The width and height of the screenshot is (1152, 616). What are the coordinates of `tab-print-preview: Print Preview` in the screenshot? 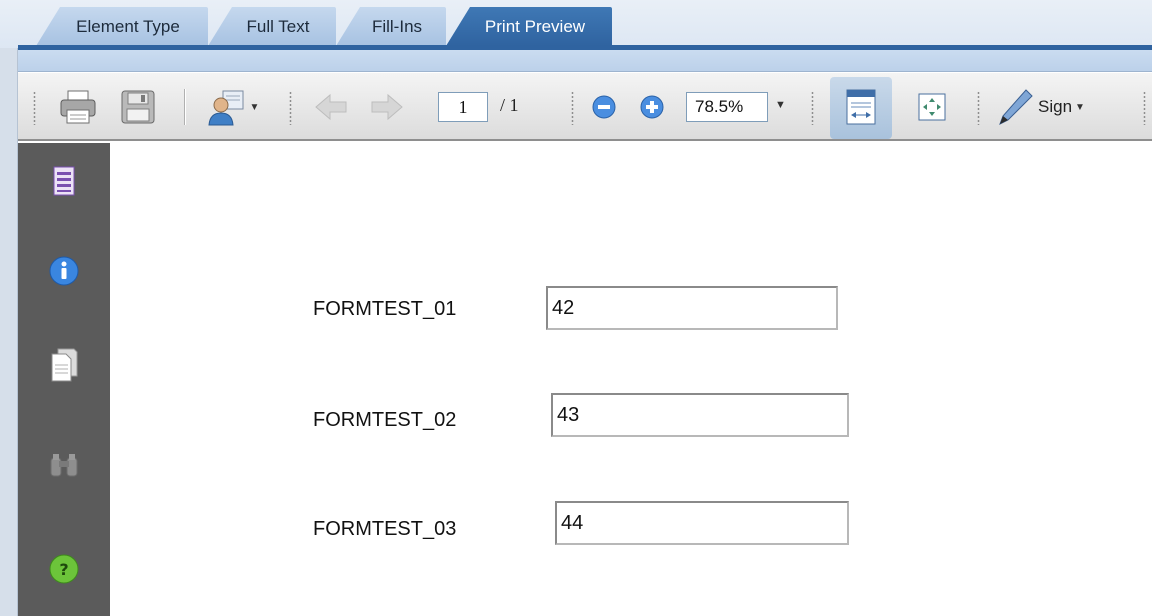 It's located at (529, 26).